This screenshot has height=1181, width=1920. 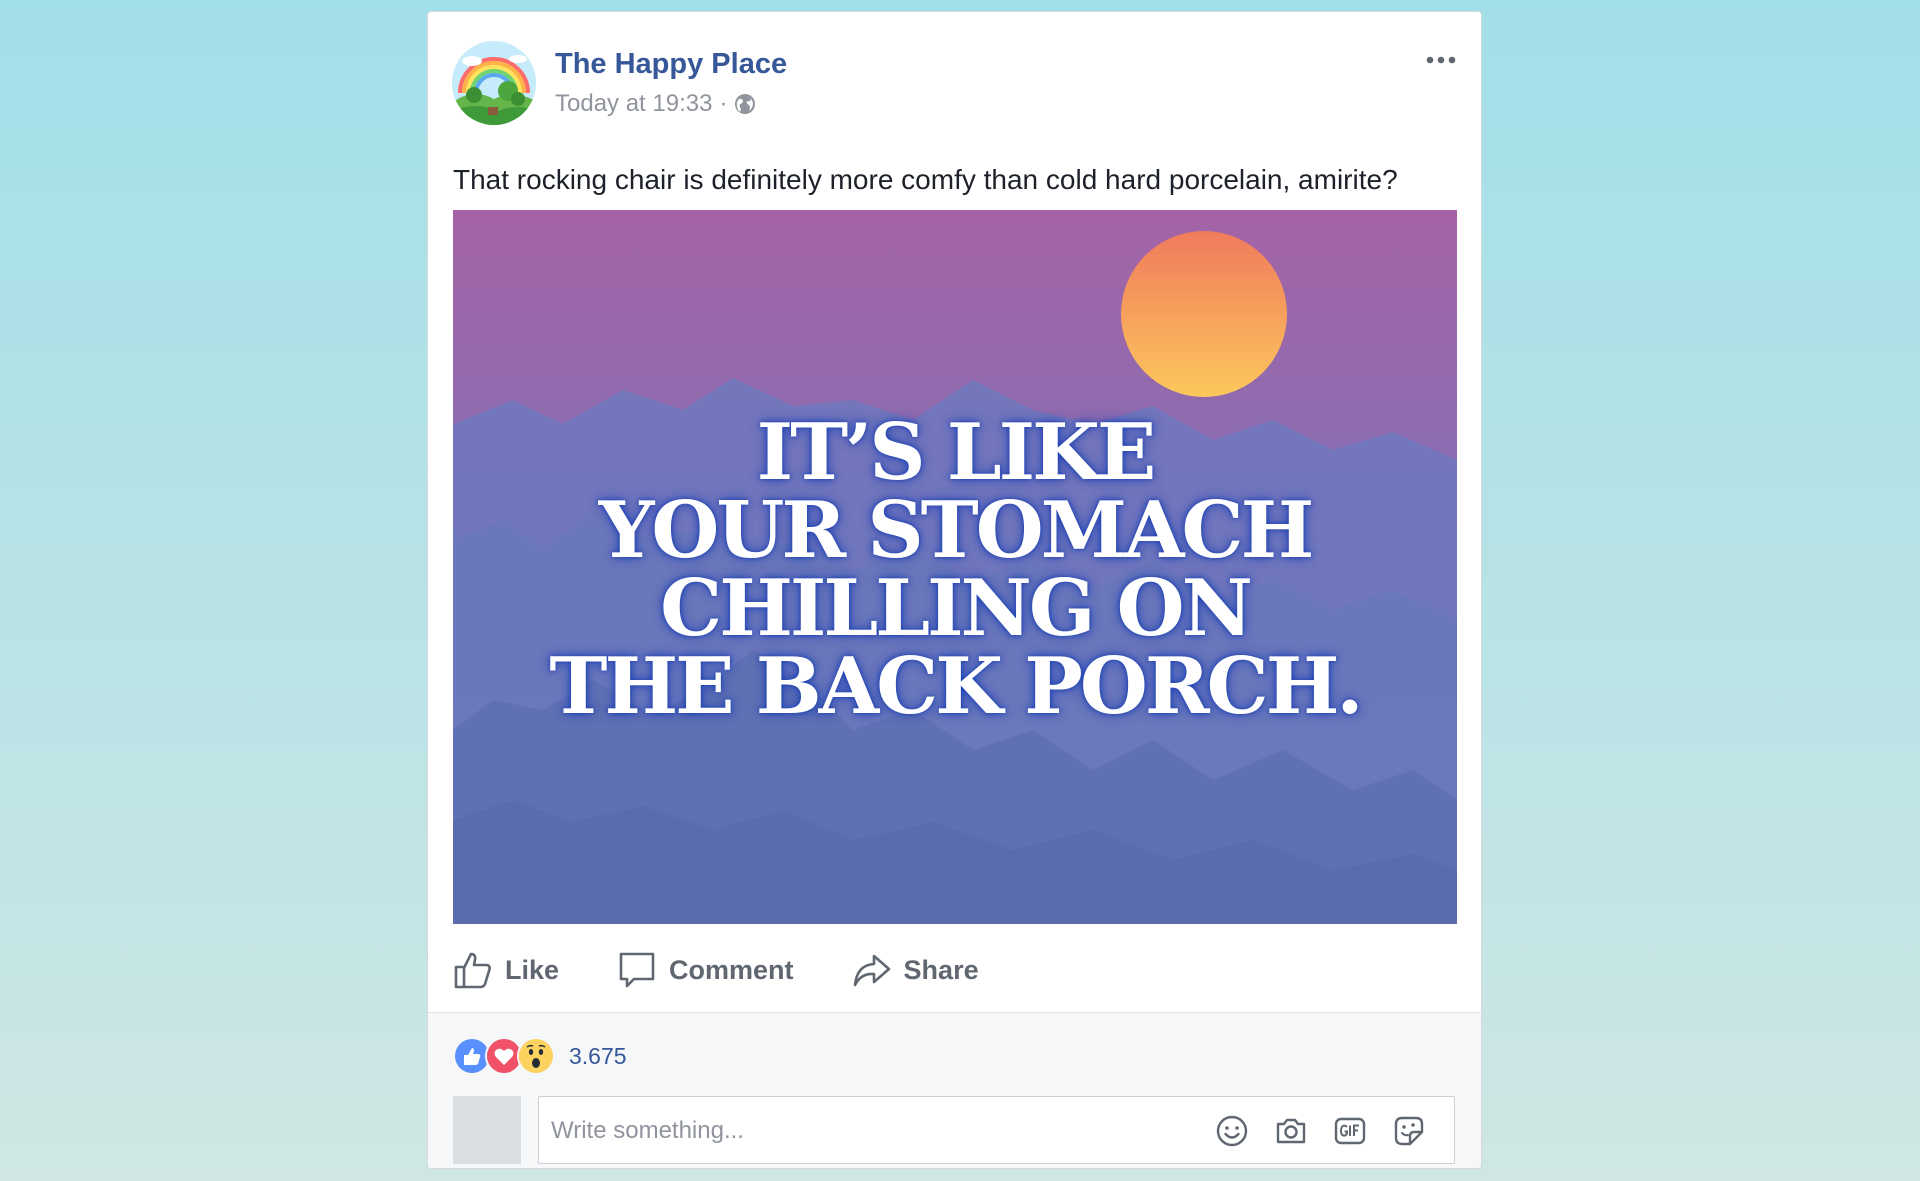 I want to click on gif-icon, so click(x=1350, y=1131).